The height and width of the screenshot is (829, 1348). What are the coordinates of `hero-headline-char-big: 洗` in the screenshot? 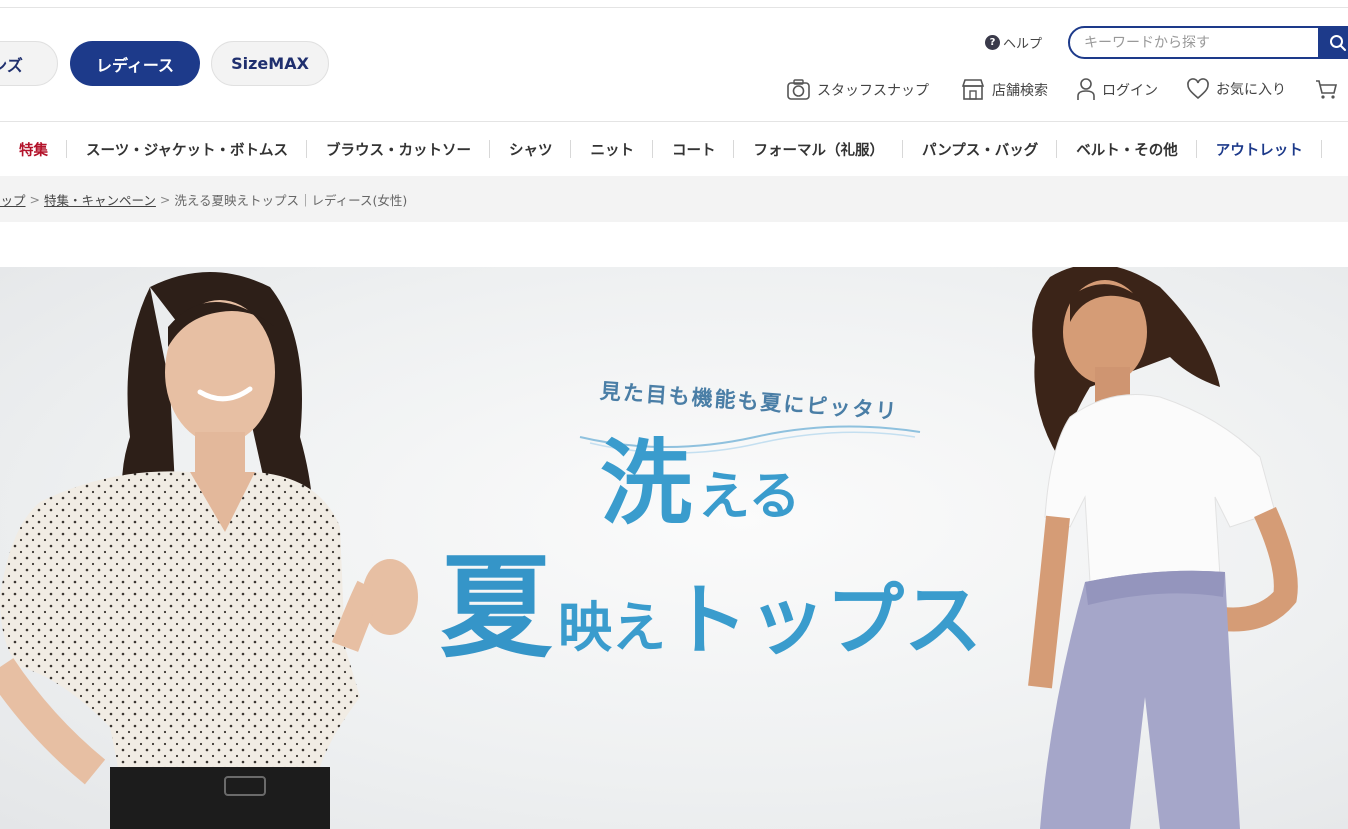 It's located at (646, 483).